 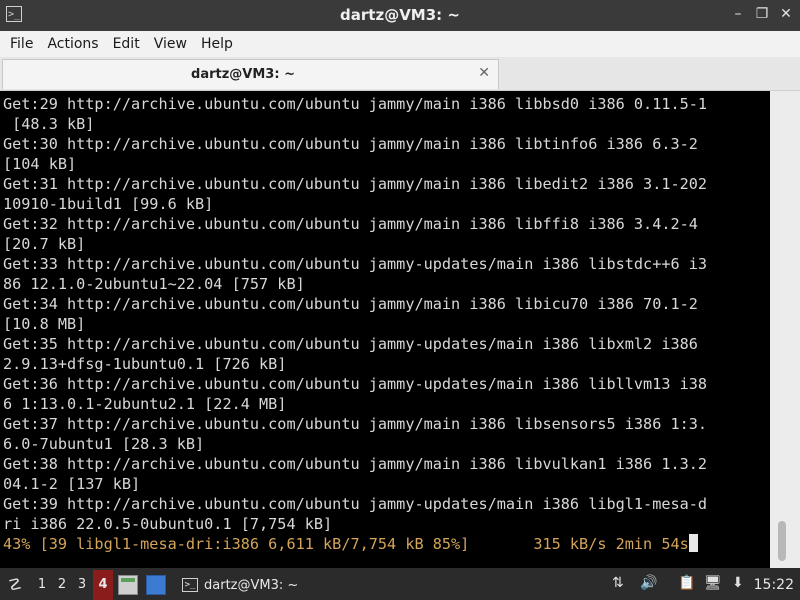 I want to click on terminal-line: [104 kB], so click(x=40, y=164).